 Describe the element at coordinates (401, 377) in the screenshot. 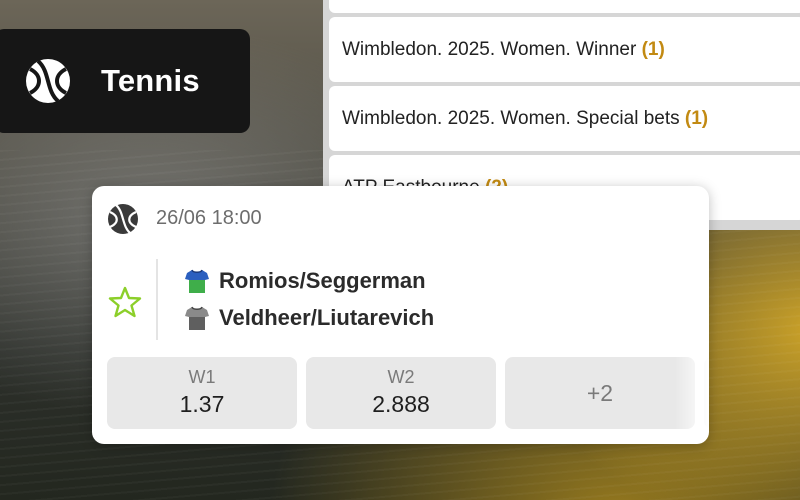

I see `odd-label: W2` at that location.